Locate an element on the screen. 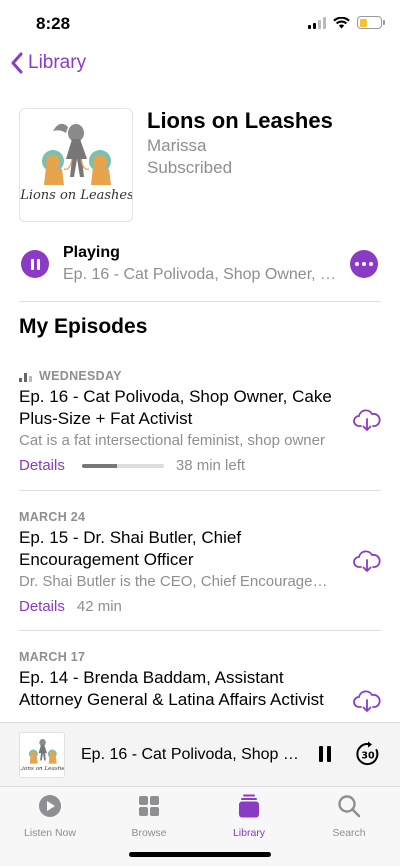 This screenshot has width=400, height=866. skip-forward-30-icon: 30 is located at coordinates (368, 754).